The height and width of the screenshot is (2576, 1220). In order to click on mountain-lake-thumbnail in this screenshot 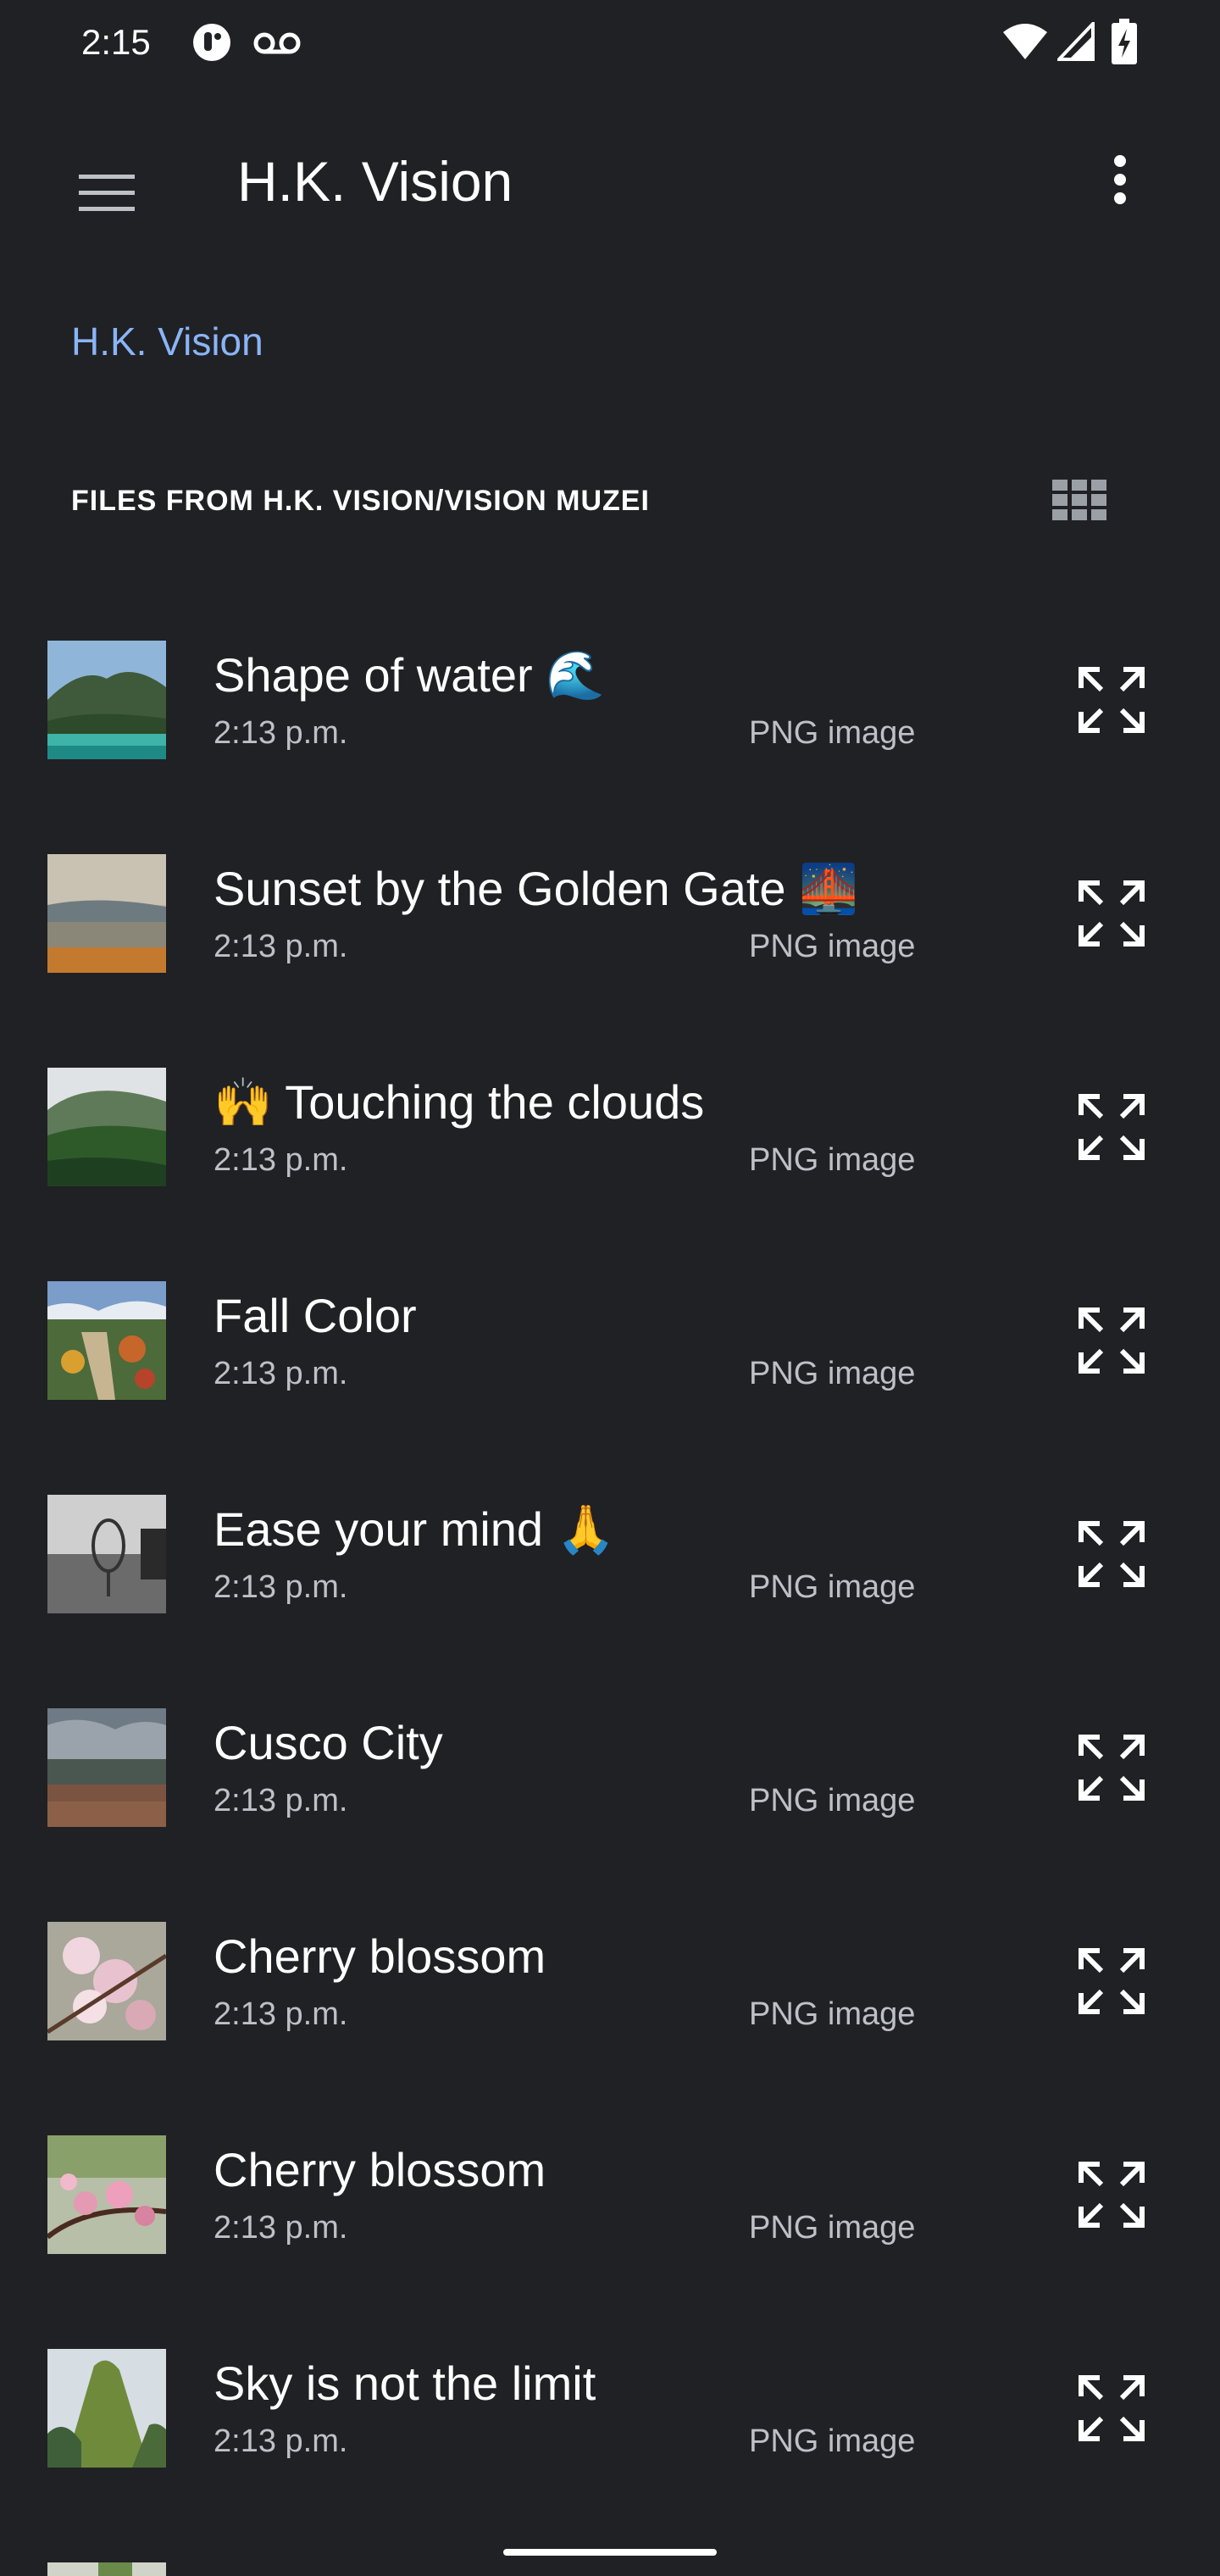, I will do `click(106, 700)`.